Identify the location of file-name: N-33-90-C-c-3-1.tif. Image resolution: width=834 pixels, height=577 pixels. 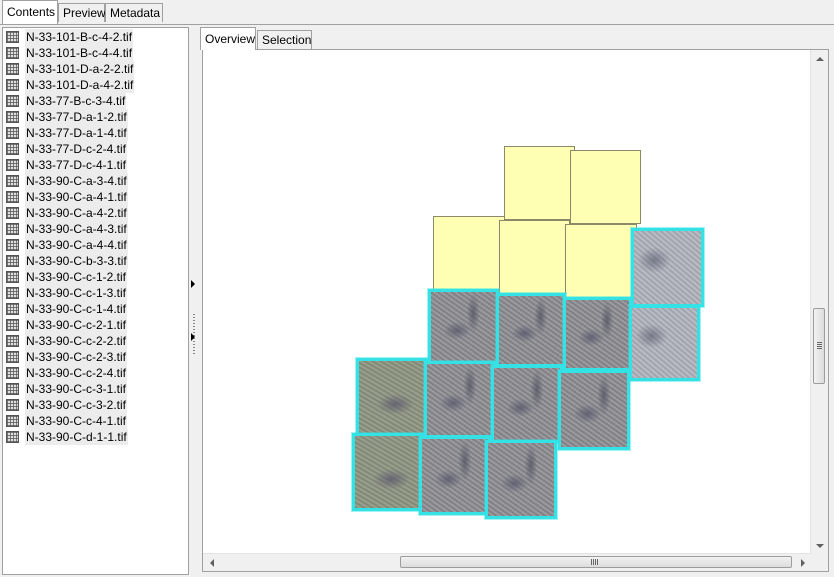
(76, 389).